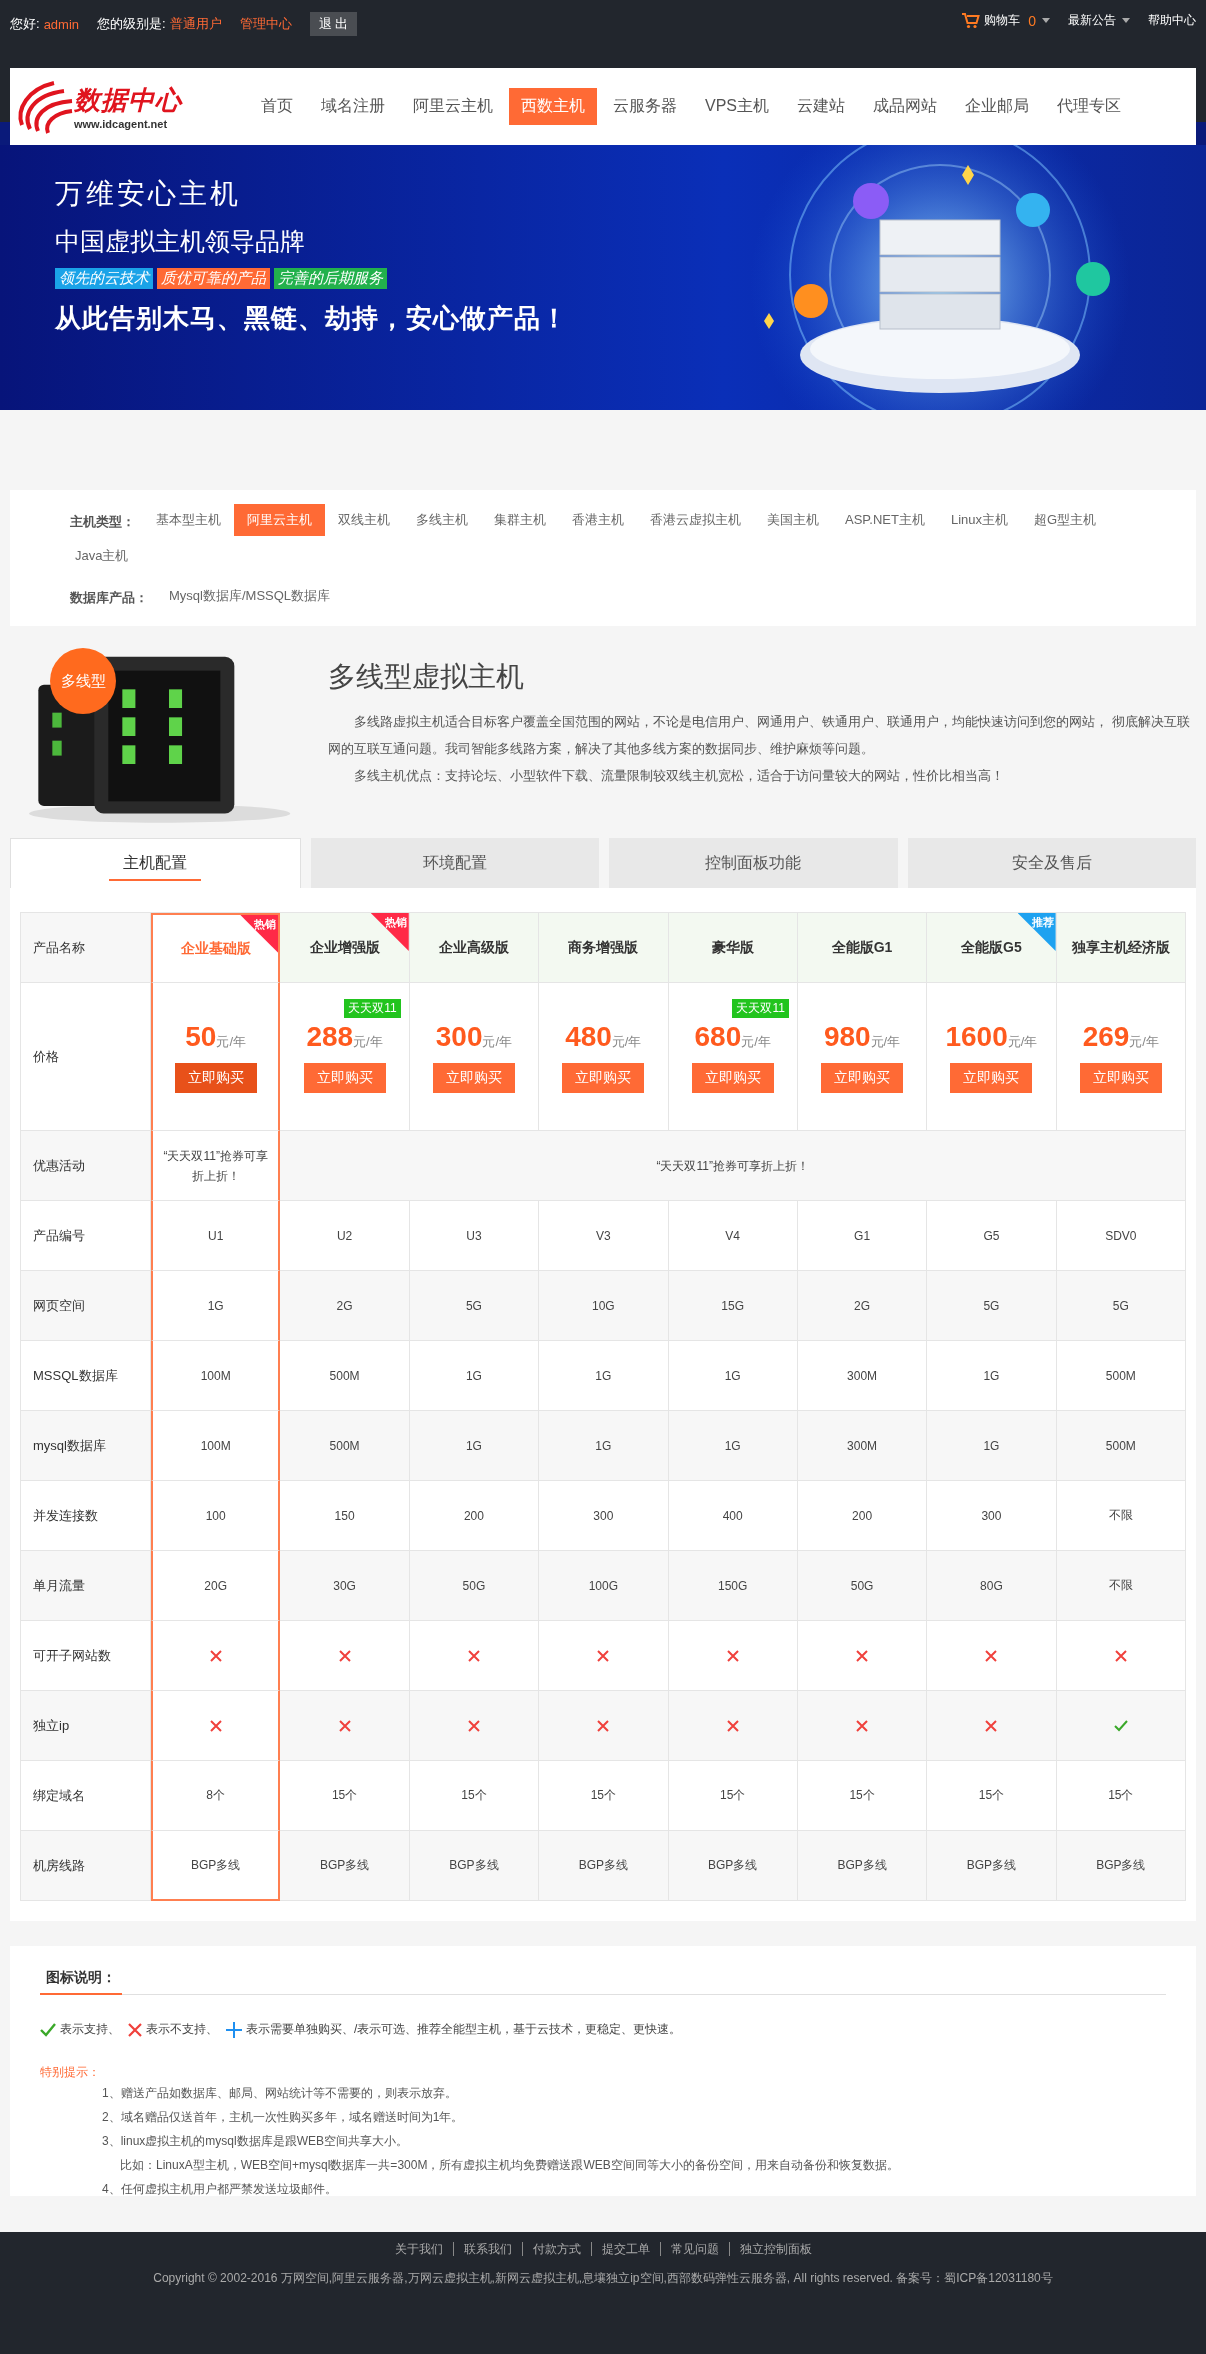 This screenshot has width=1206, height=2354. Describe the element at coordinates (645, 106) in the screenshot. I see `nav-item: 云服务器` at that location.